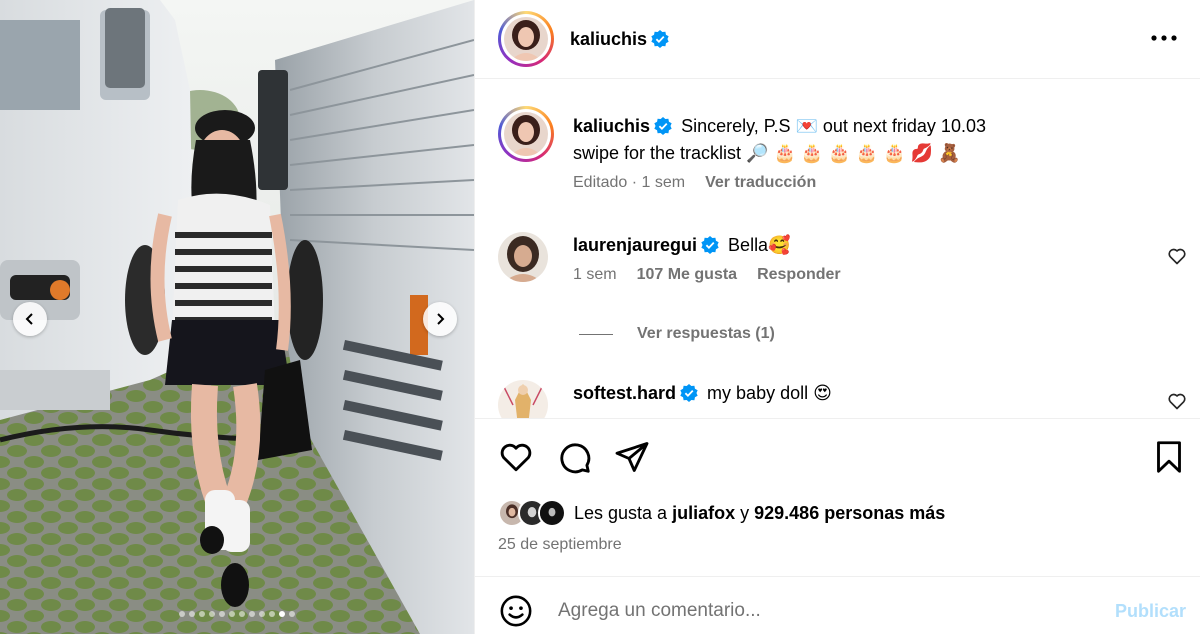 Image resolution: width=1200 pixels, height=634 pixels. I want to click on comment-icon, so click(574, 457).